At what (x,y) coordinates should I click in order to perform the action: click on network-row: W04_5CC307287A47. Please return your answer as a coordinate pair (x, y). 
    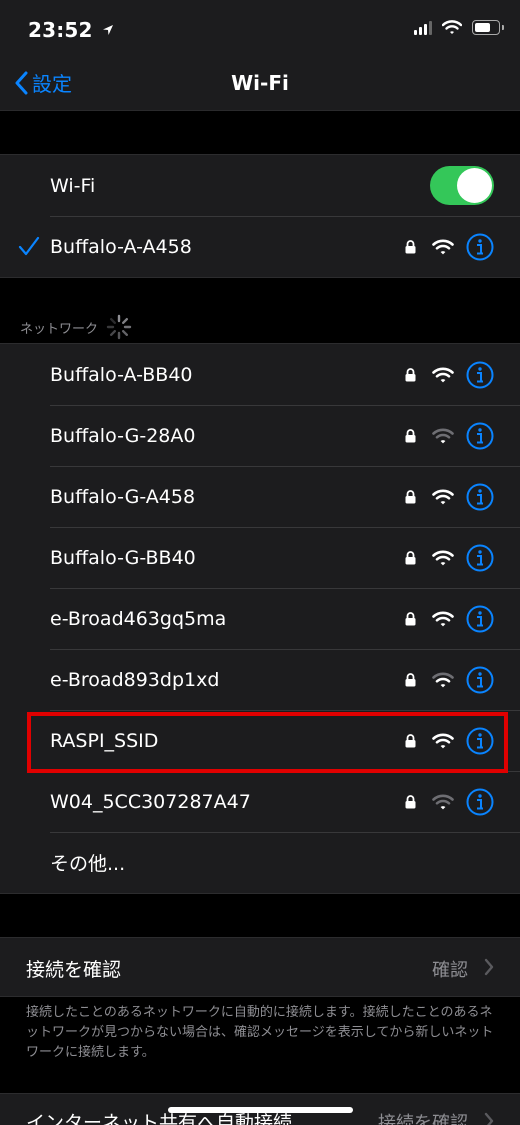
    Looking at the image, I should click on (260, 801).